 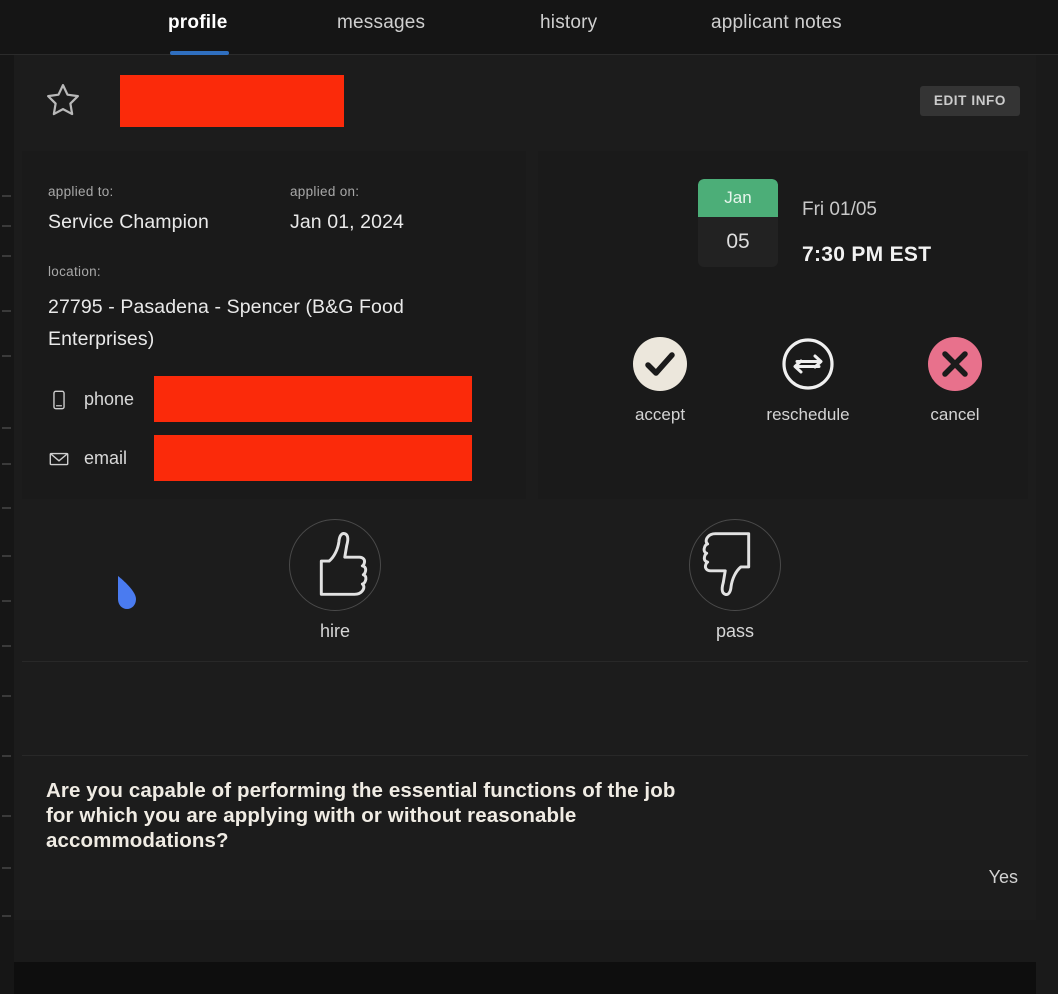 I want to click on question-spacer-band, so click(x=525, y=708).